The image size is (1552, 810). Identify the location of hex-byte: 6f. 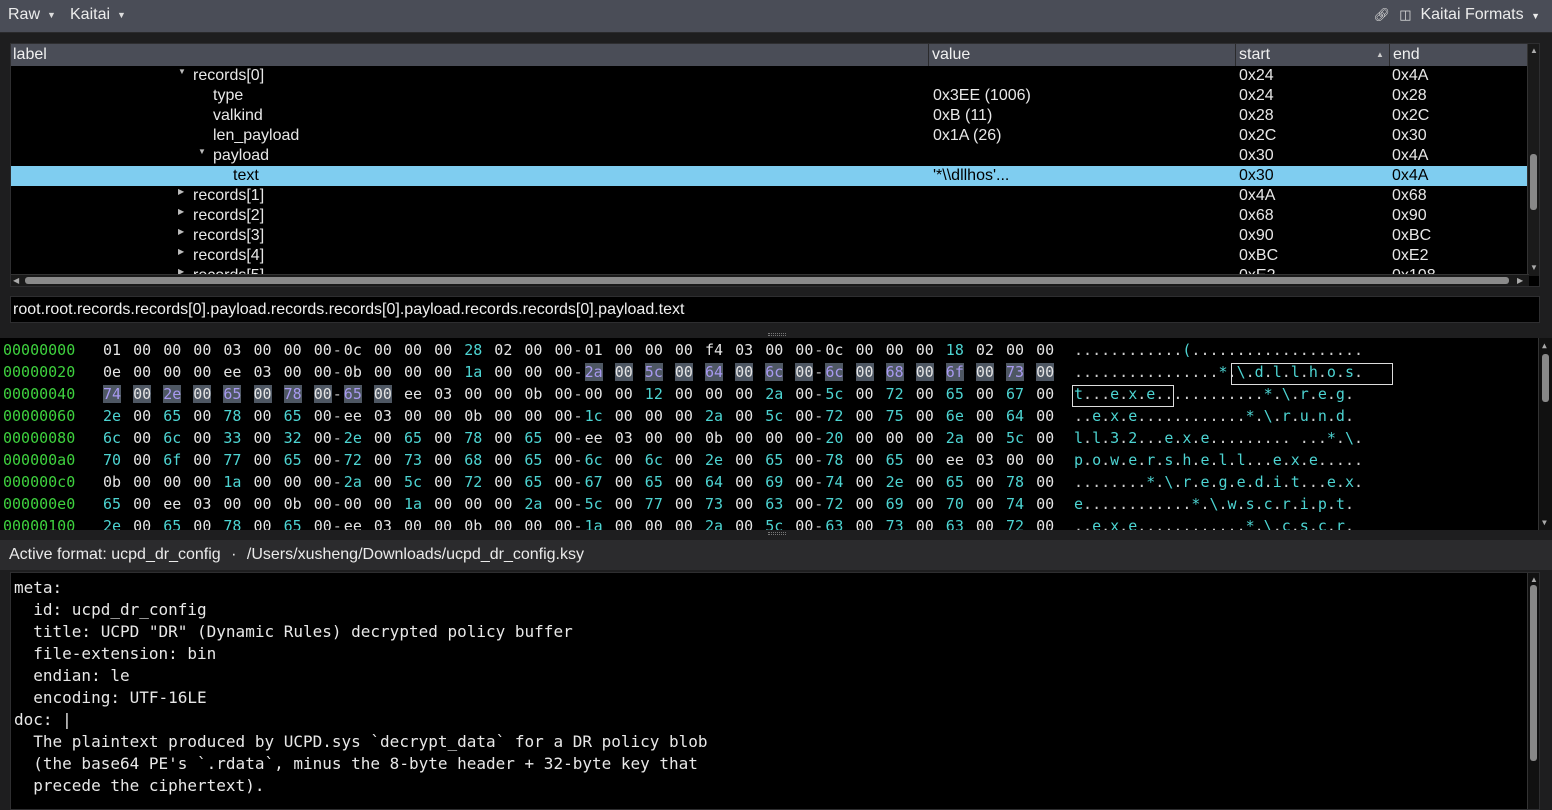
(954, 372).